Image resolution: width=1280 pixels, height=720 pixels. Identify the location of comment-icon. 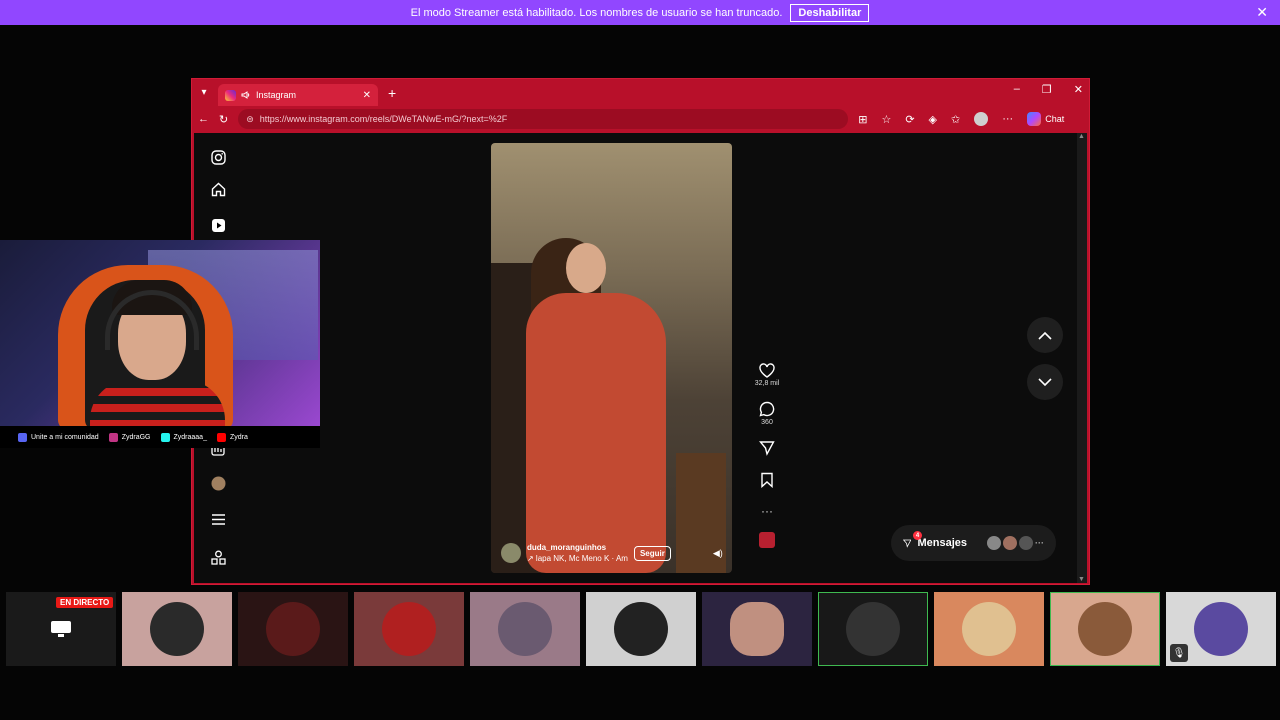
(767, 409).